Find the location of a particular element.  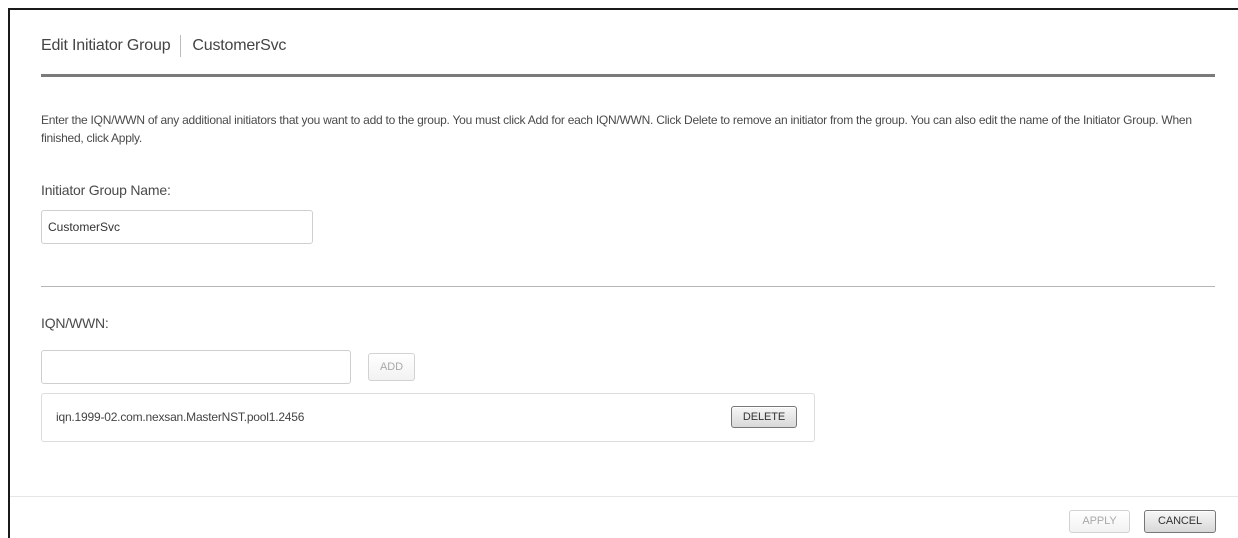

group-name-label: Initiator Group Name: is located at coordinates (106, 190).